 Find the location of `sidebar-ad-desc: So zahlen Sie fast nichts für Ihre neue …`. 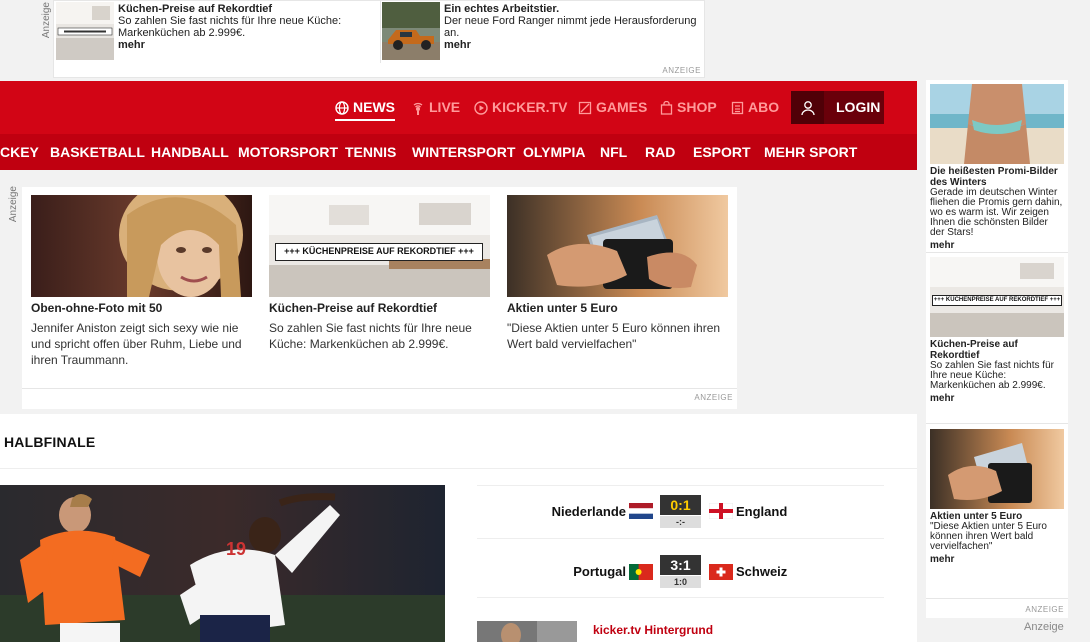

sidebar-ad-desc: So zahlen Sie fast nichts für Ihre neue … is located at coordinates (992, 375).